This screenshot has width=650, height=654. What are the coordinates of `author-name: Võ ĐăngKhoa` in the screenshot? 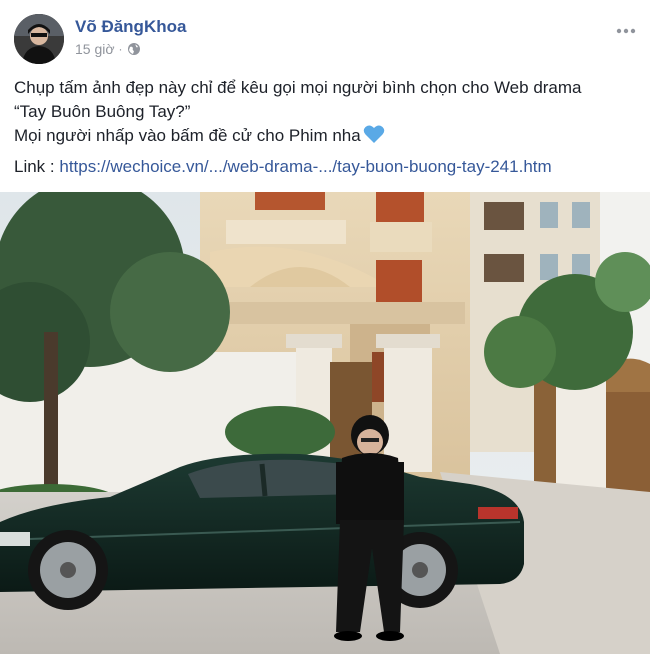 It's located at (130, 27).